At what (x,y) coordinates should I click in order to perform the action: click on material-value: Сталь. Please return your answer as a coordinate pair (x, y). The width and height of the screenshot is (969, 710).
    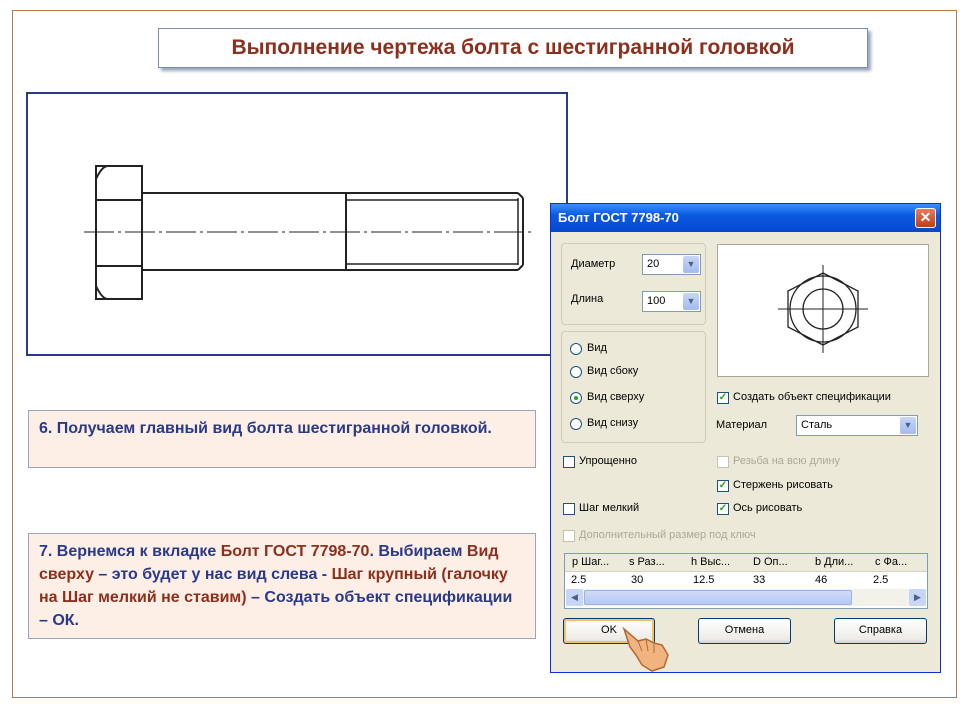
    Looking at the image, I should click on (817, 425).